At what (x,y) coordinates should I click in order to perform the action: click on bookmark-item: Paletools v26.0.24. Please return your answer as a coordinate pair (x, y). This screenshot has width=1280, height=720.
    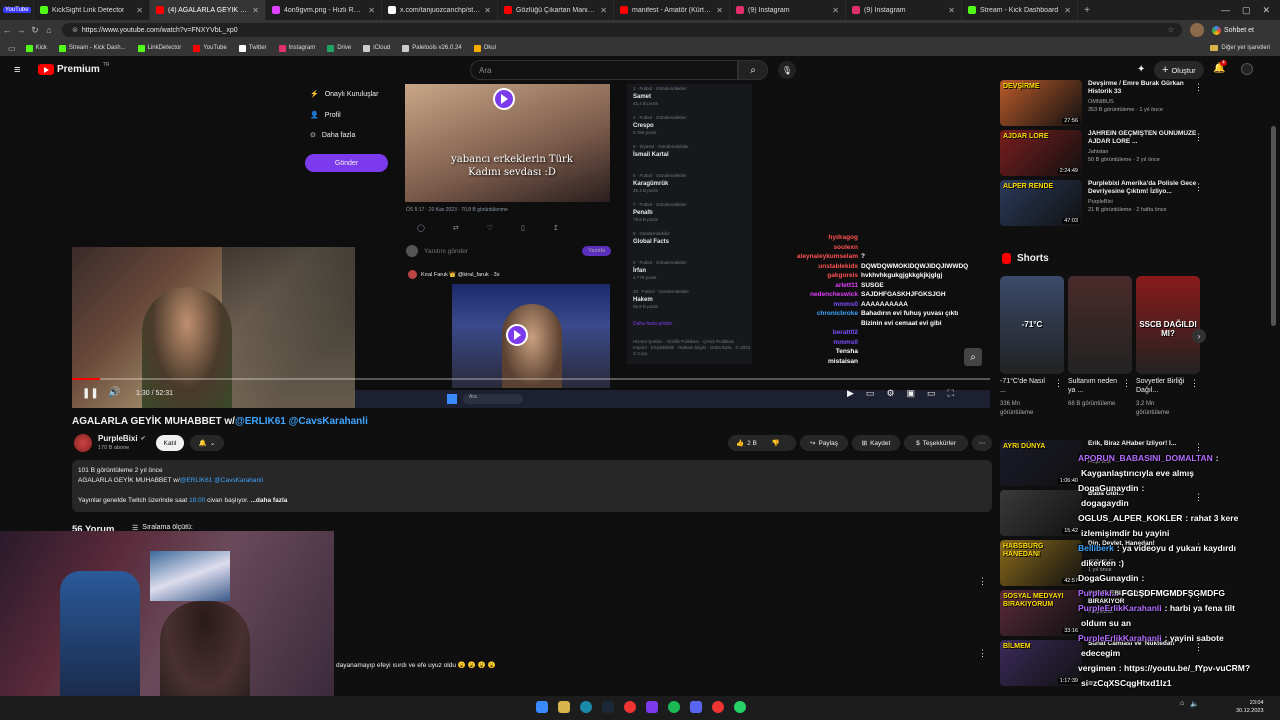
    Looking at the image, I should click on (432, 48).